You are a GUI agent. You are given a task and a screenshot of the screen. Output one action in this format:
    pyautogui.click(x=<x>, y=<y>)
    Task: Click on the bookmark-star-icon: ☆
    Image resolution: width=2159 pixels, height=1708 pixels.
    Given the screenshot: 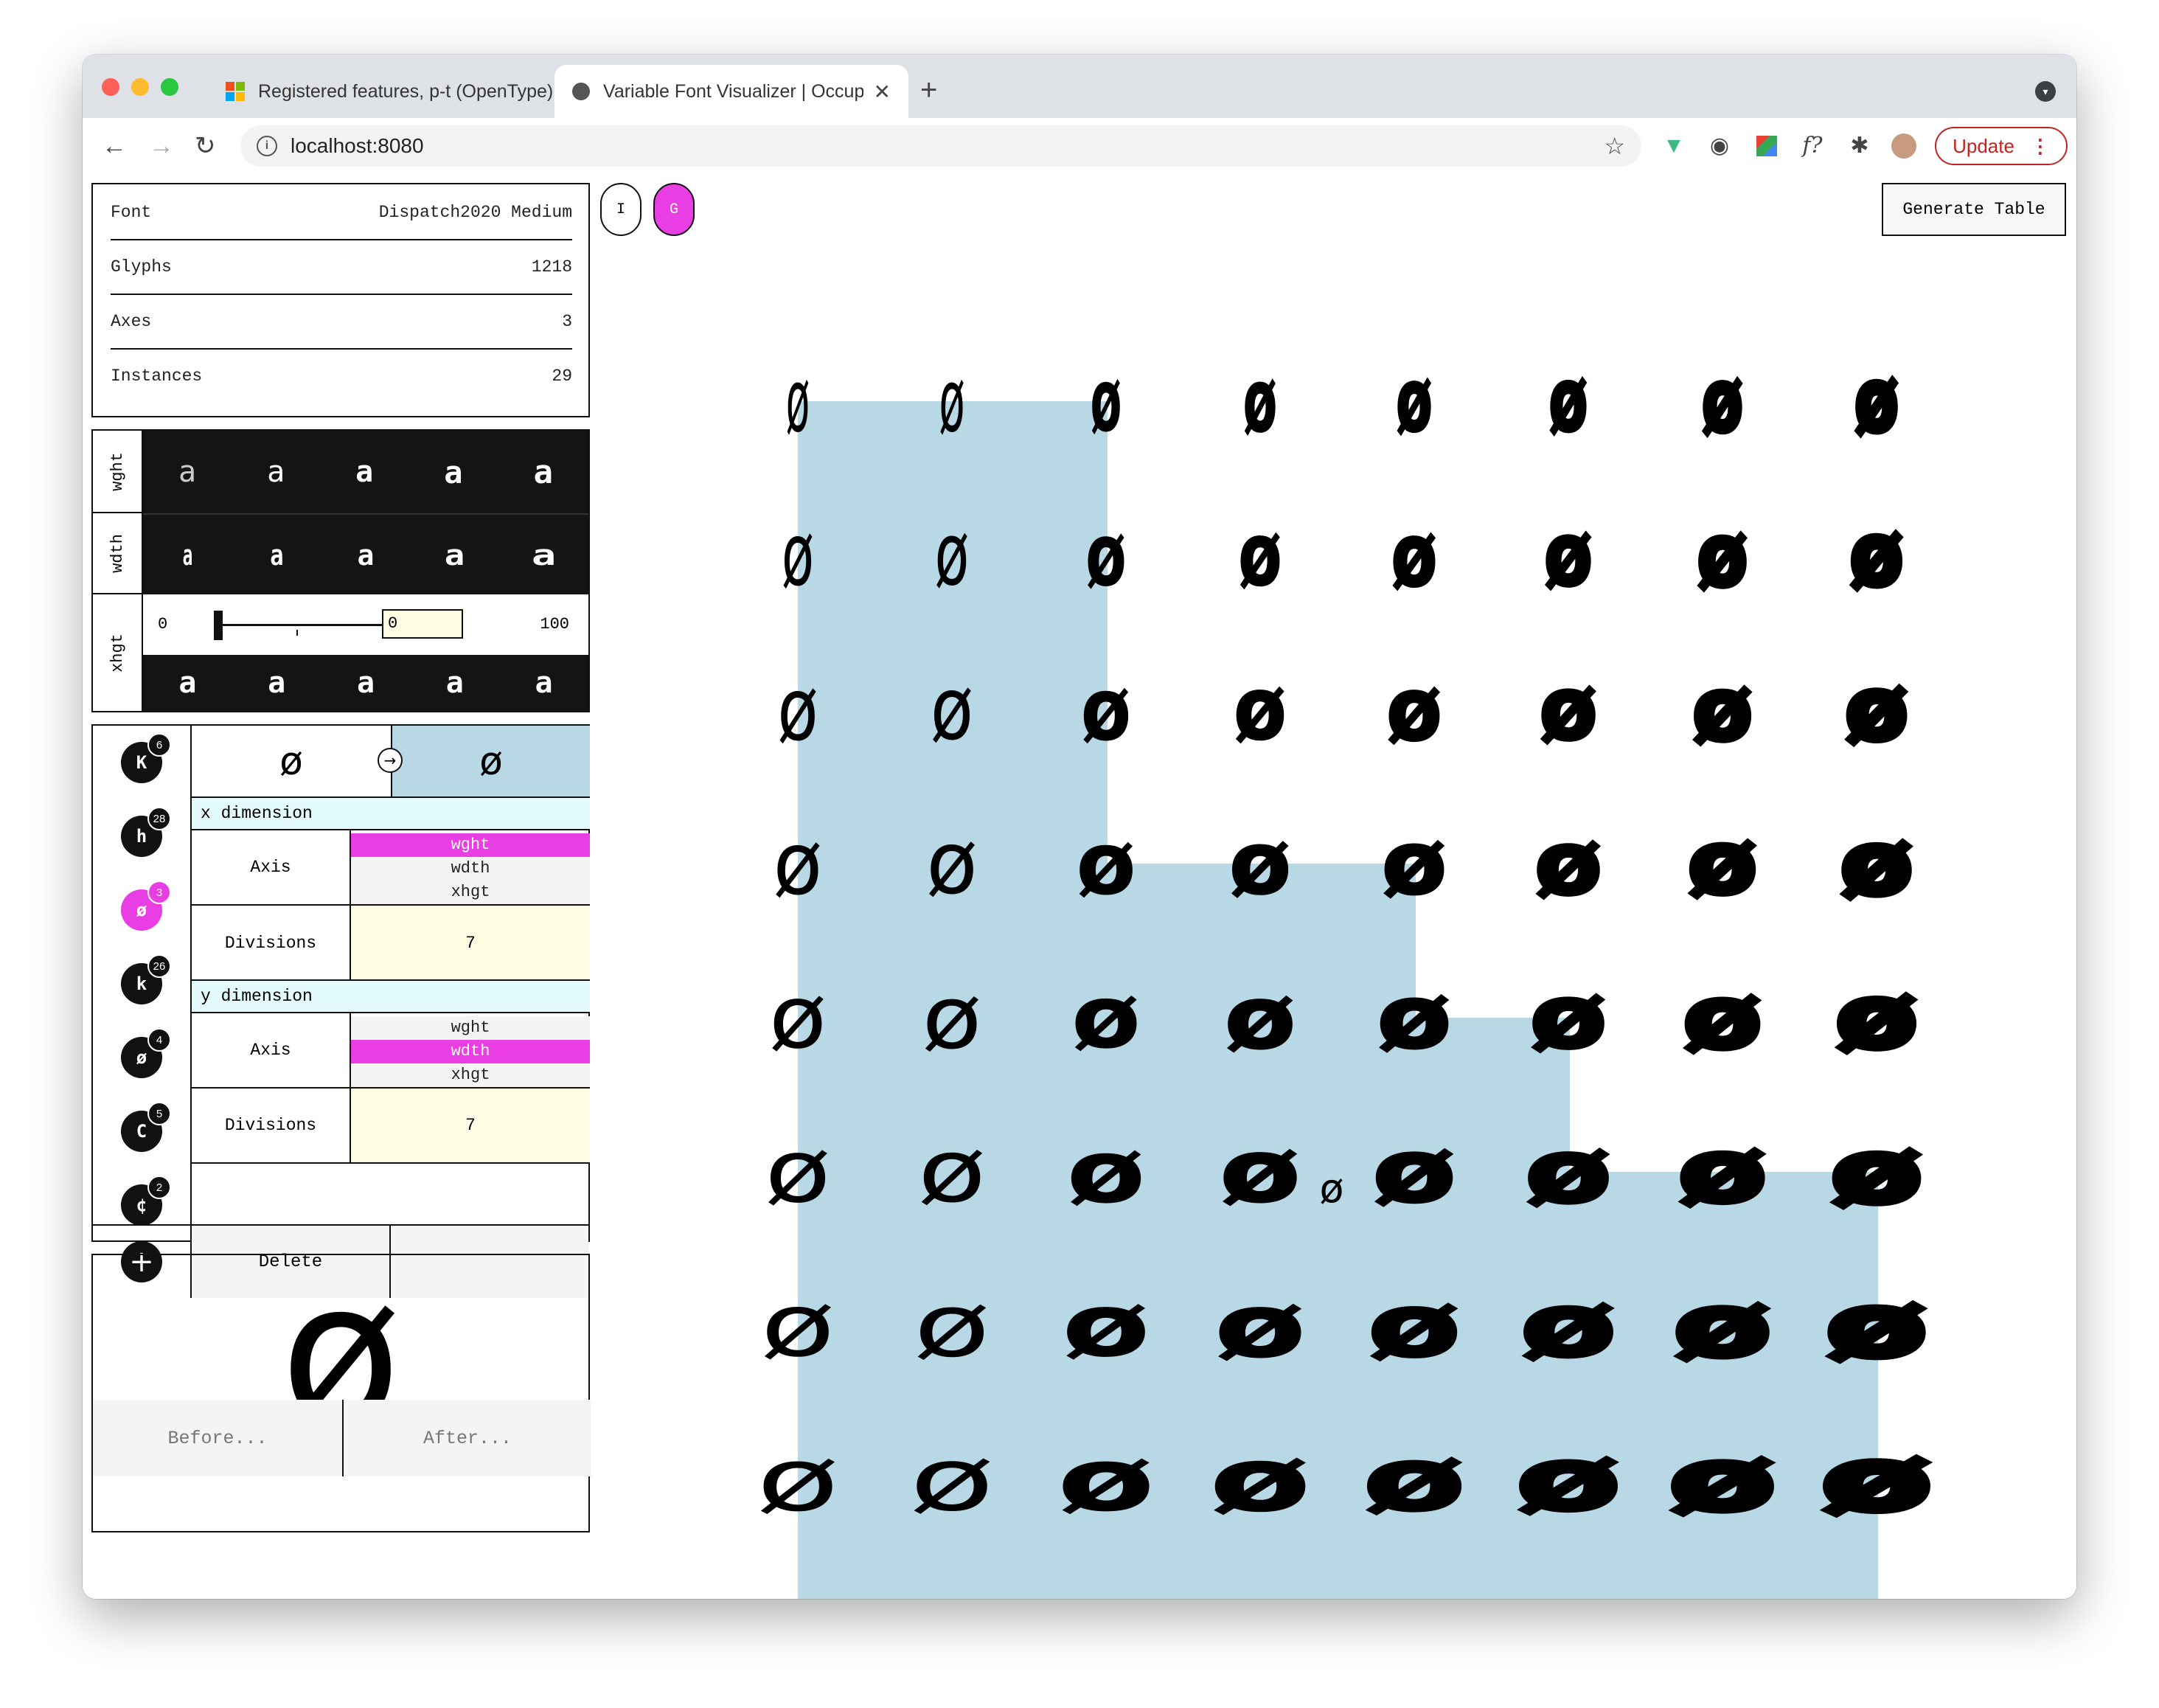 What is the action you would take?
    pyautogui.click(x=1614, y=146)
    